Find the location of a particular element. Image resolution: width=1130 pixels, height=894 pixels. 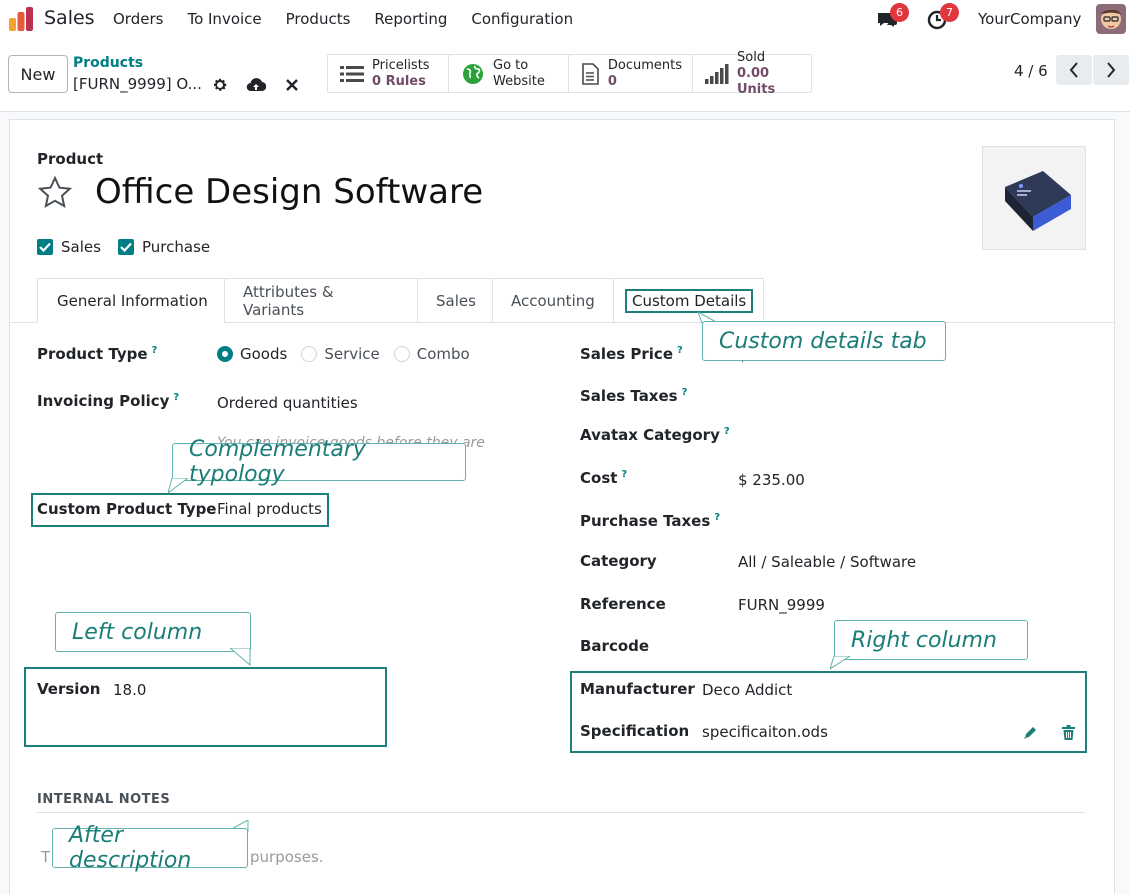

radio-label: Combo is located at coordinates (443, 354).